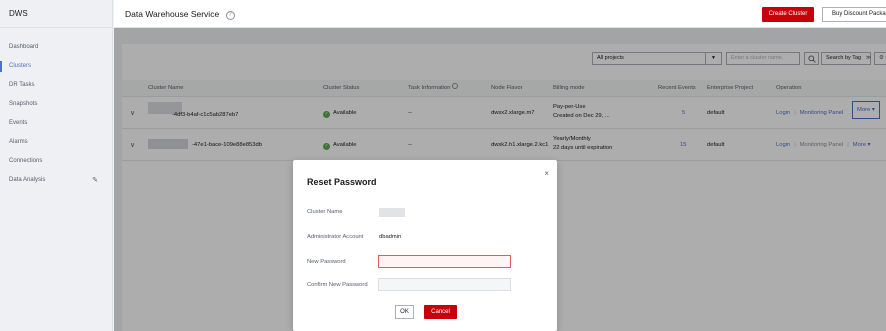 The height and width of the screenshot is (331, 886). What do you see at coordinates (342, 182) in the screenshot?
I see `dialog-title: Reset Password` at bounding box center [342, 182].